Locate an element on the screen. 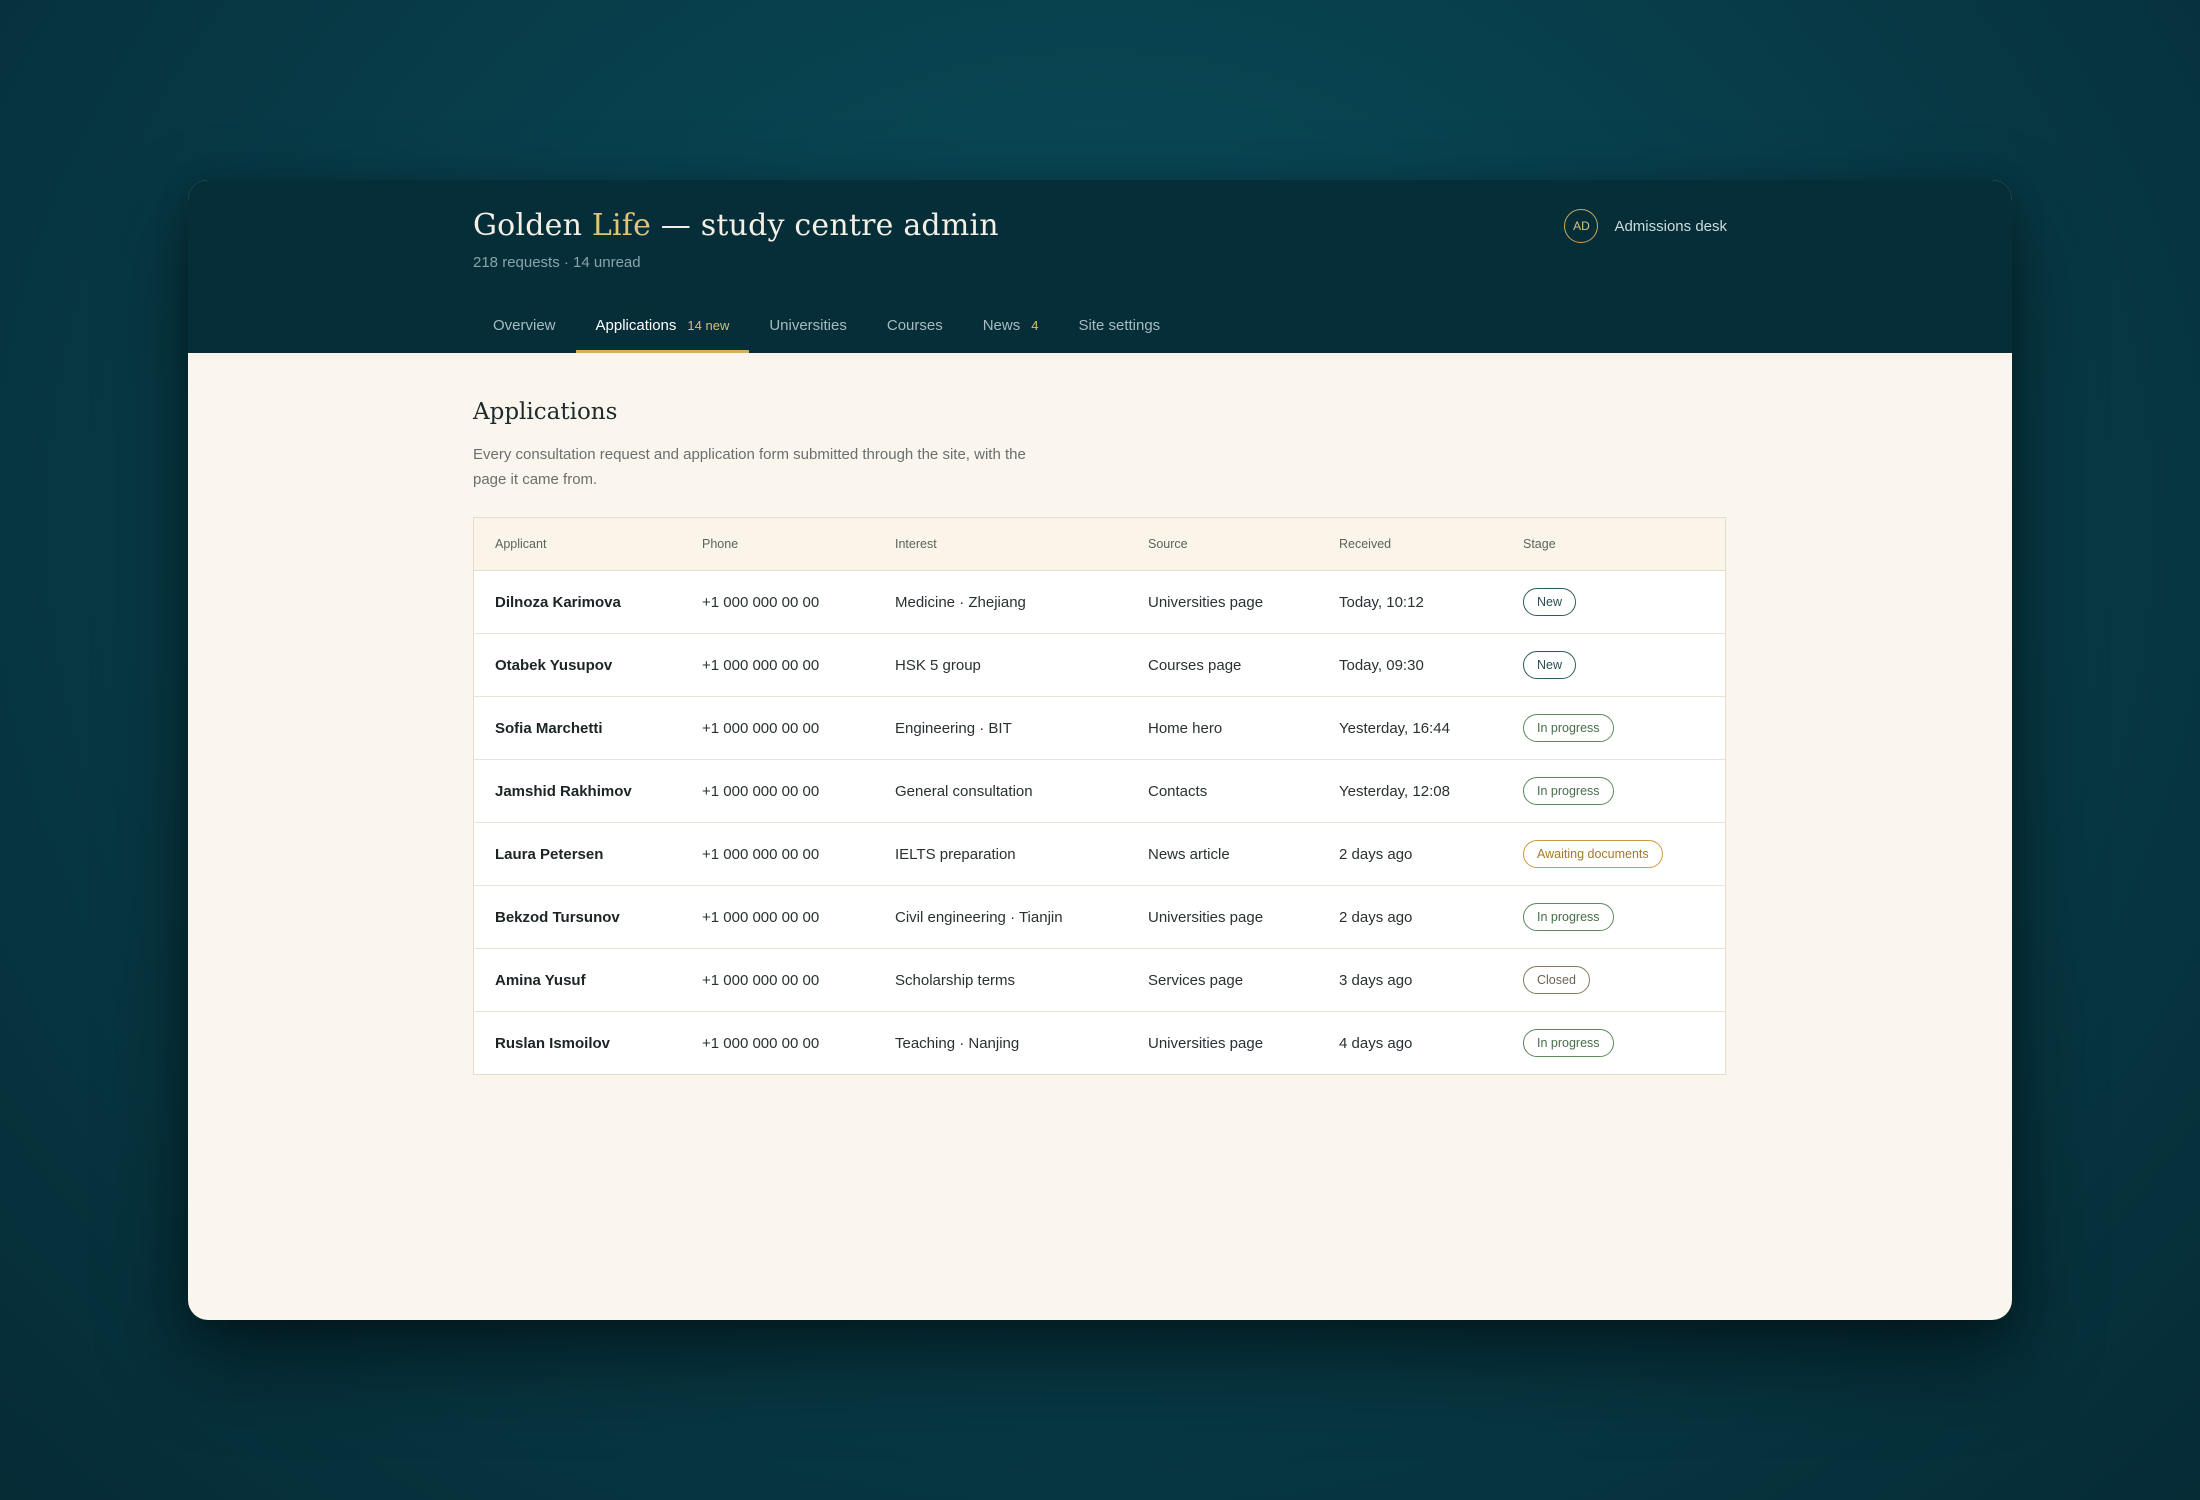  tab-label: Courses is located at coordinates (914, 325).